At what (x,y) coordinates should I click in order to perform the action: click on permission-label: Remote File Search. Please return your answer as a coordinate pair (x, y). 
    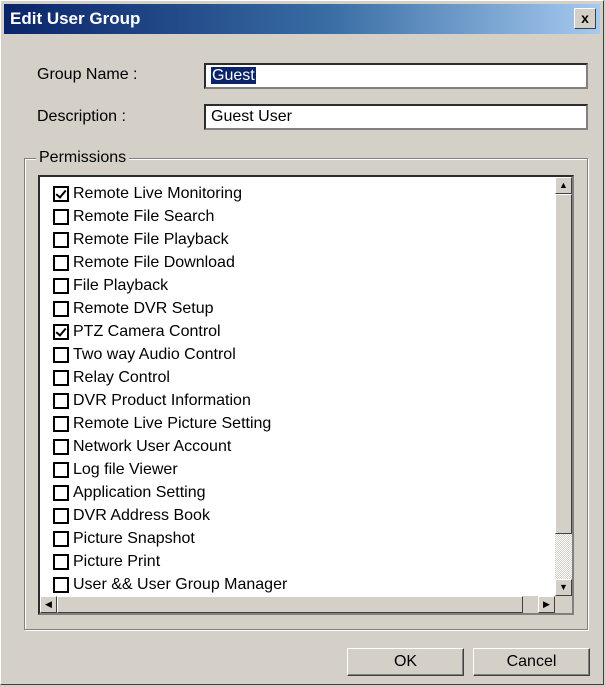
    Looking at the image, I should click on (144, 216).